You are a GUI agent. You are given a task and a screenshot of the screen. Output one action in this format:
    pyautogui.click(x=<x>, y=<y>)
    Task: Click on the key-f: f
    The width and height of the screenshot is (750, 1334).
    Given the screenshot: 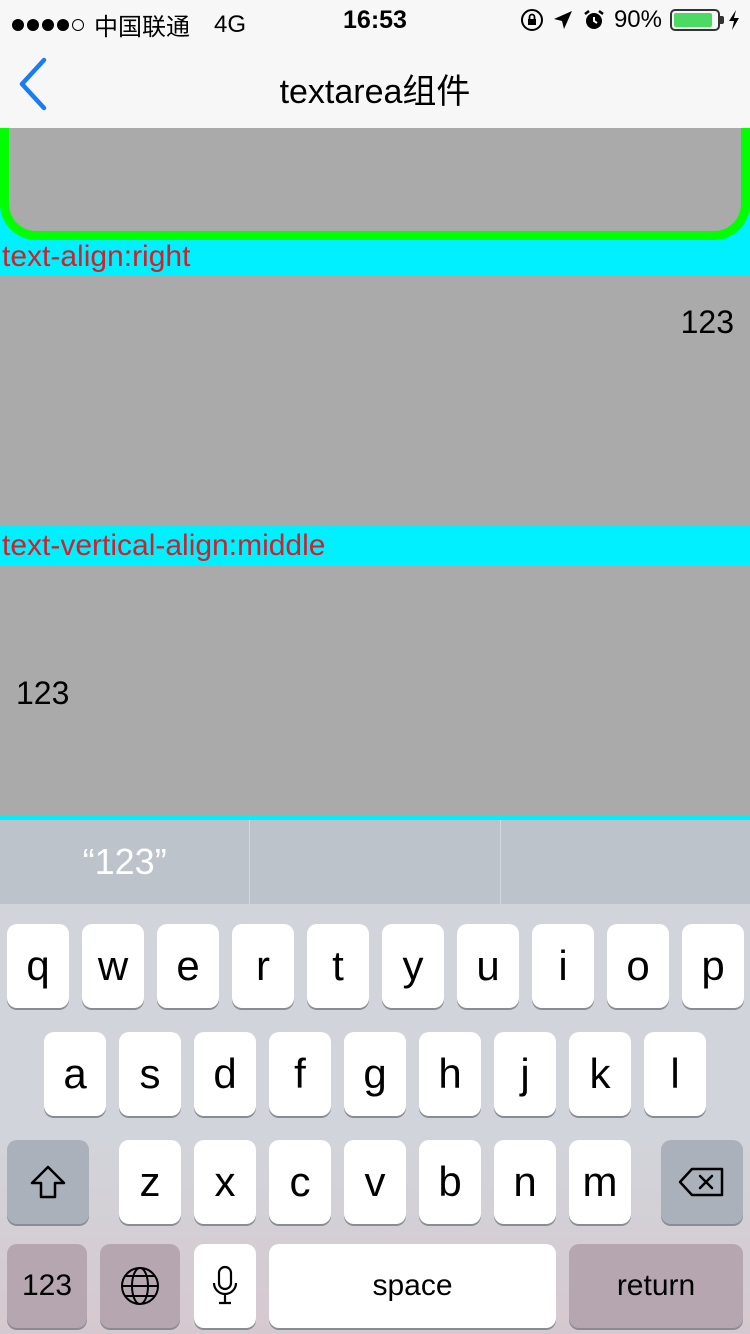 What is the action you would take?
    pyautogui.click(x=300, y=1074)
    